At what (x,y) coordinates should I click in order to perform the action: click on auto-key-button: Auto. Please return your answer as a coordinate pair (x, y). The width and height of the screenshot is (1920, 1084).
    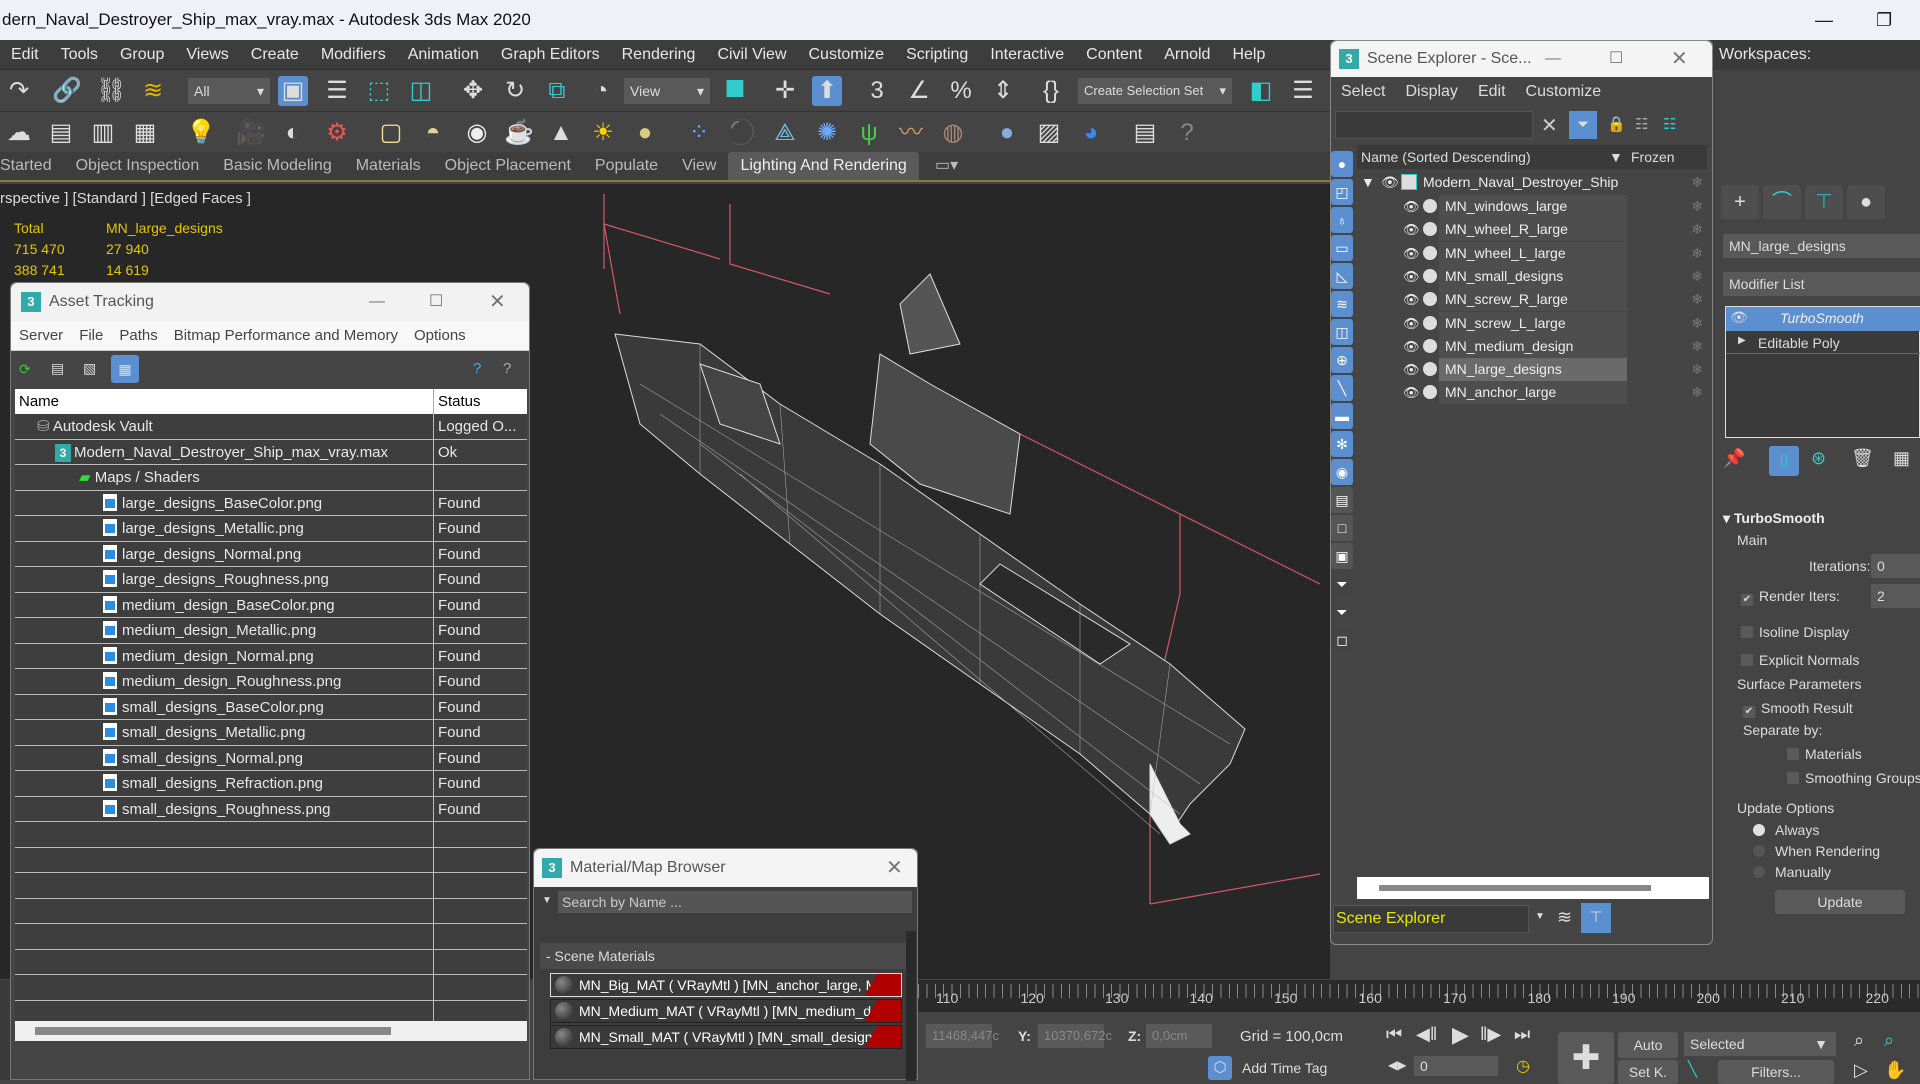
    Looking at the image, I should click on (1648, 1045).